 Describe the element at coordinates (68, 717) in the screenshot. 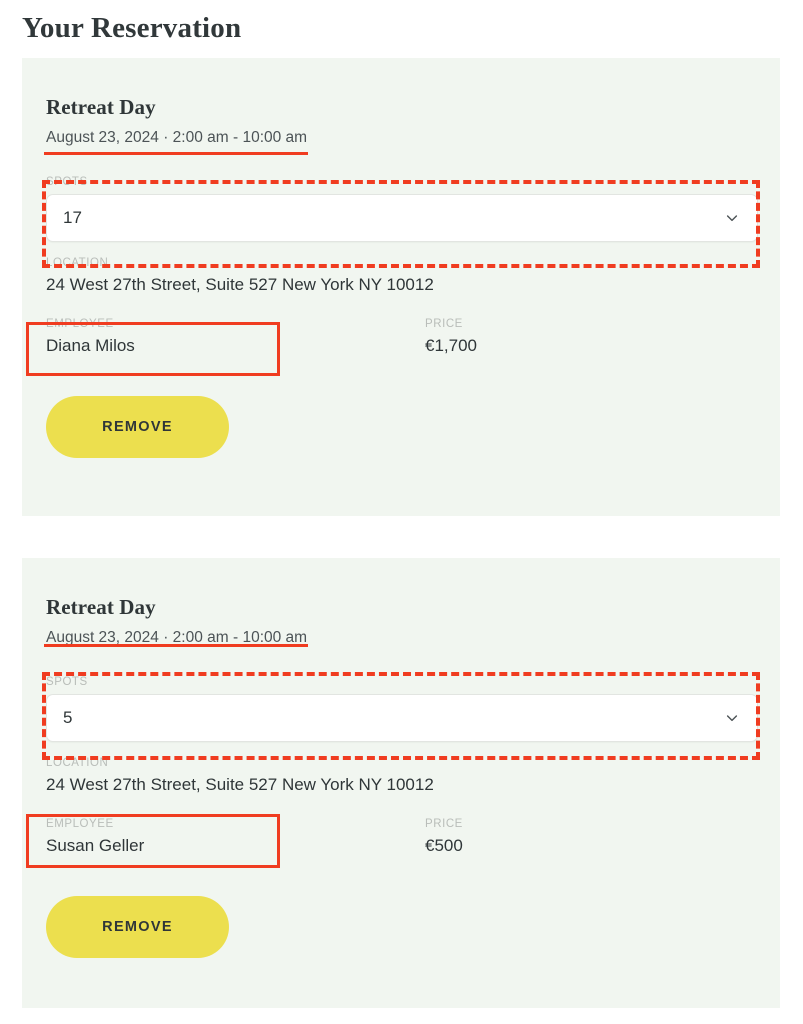

I see `spots-select-value: 5` at that location.